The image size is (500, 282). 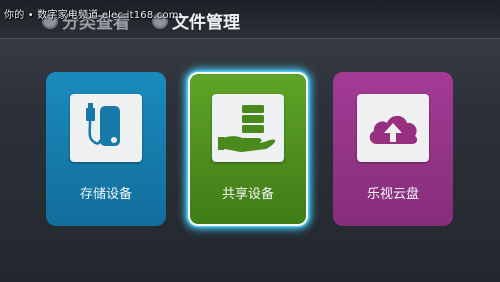 I want to click on letv-cloud-card: 乐视云盘, so click(x=393, y=149).